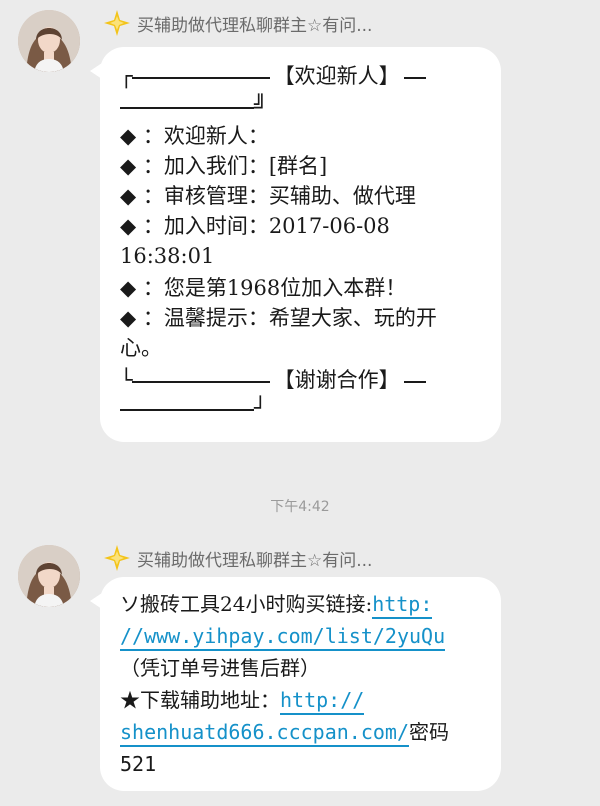  I want to click on card-line: ◆ ：欢迎新人：, so click(194, 136).